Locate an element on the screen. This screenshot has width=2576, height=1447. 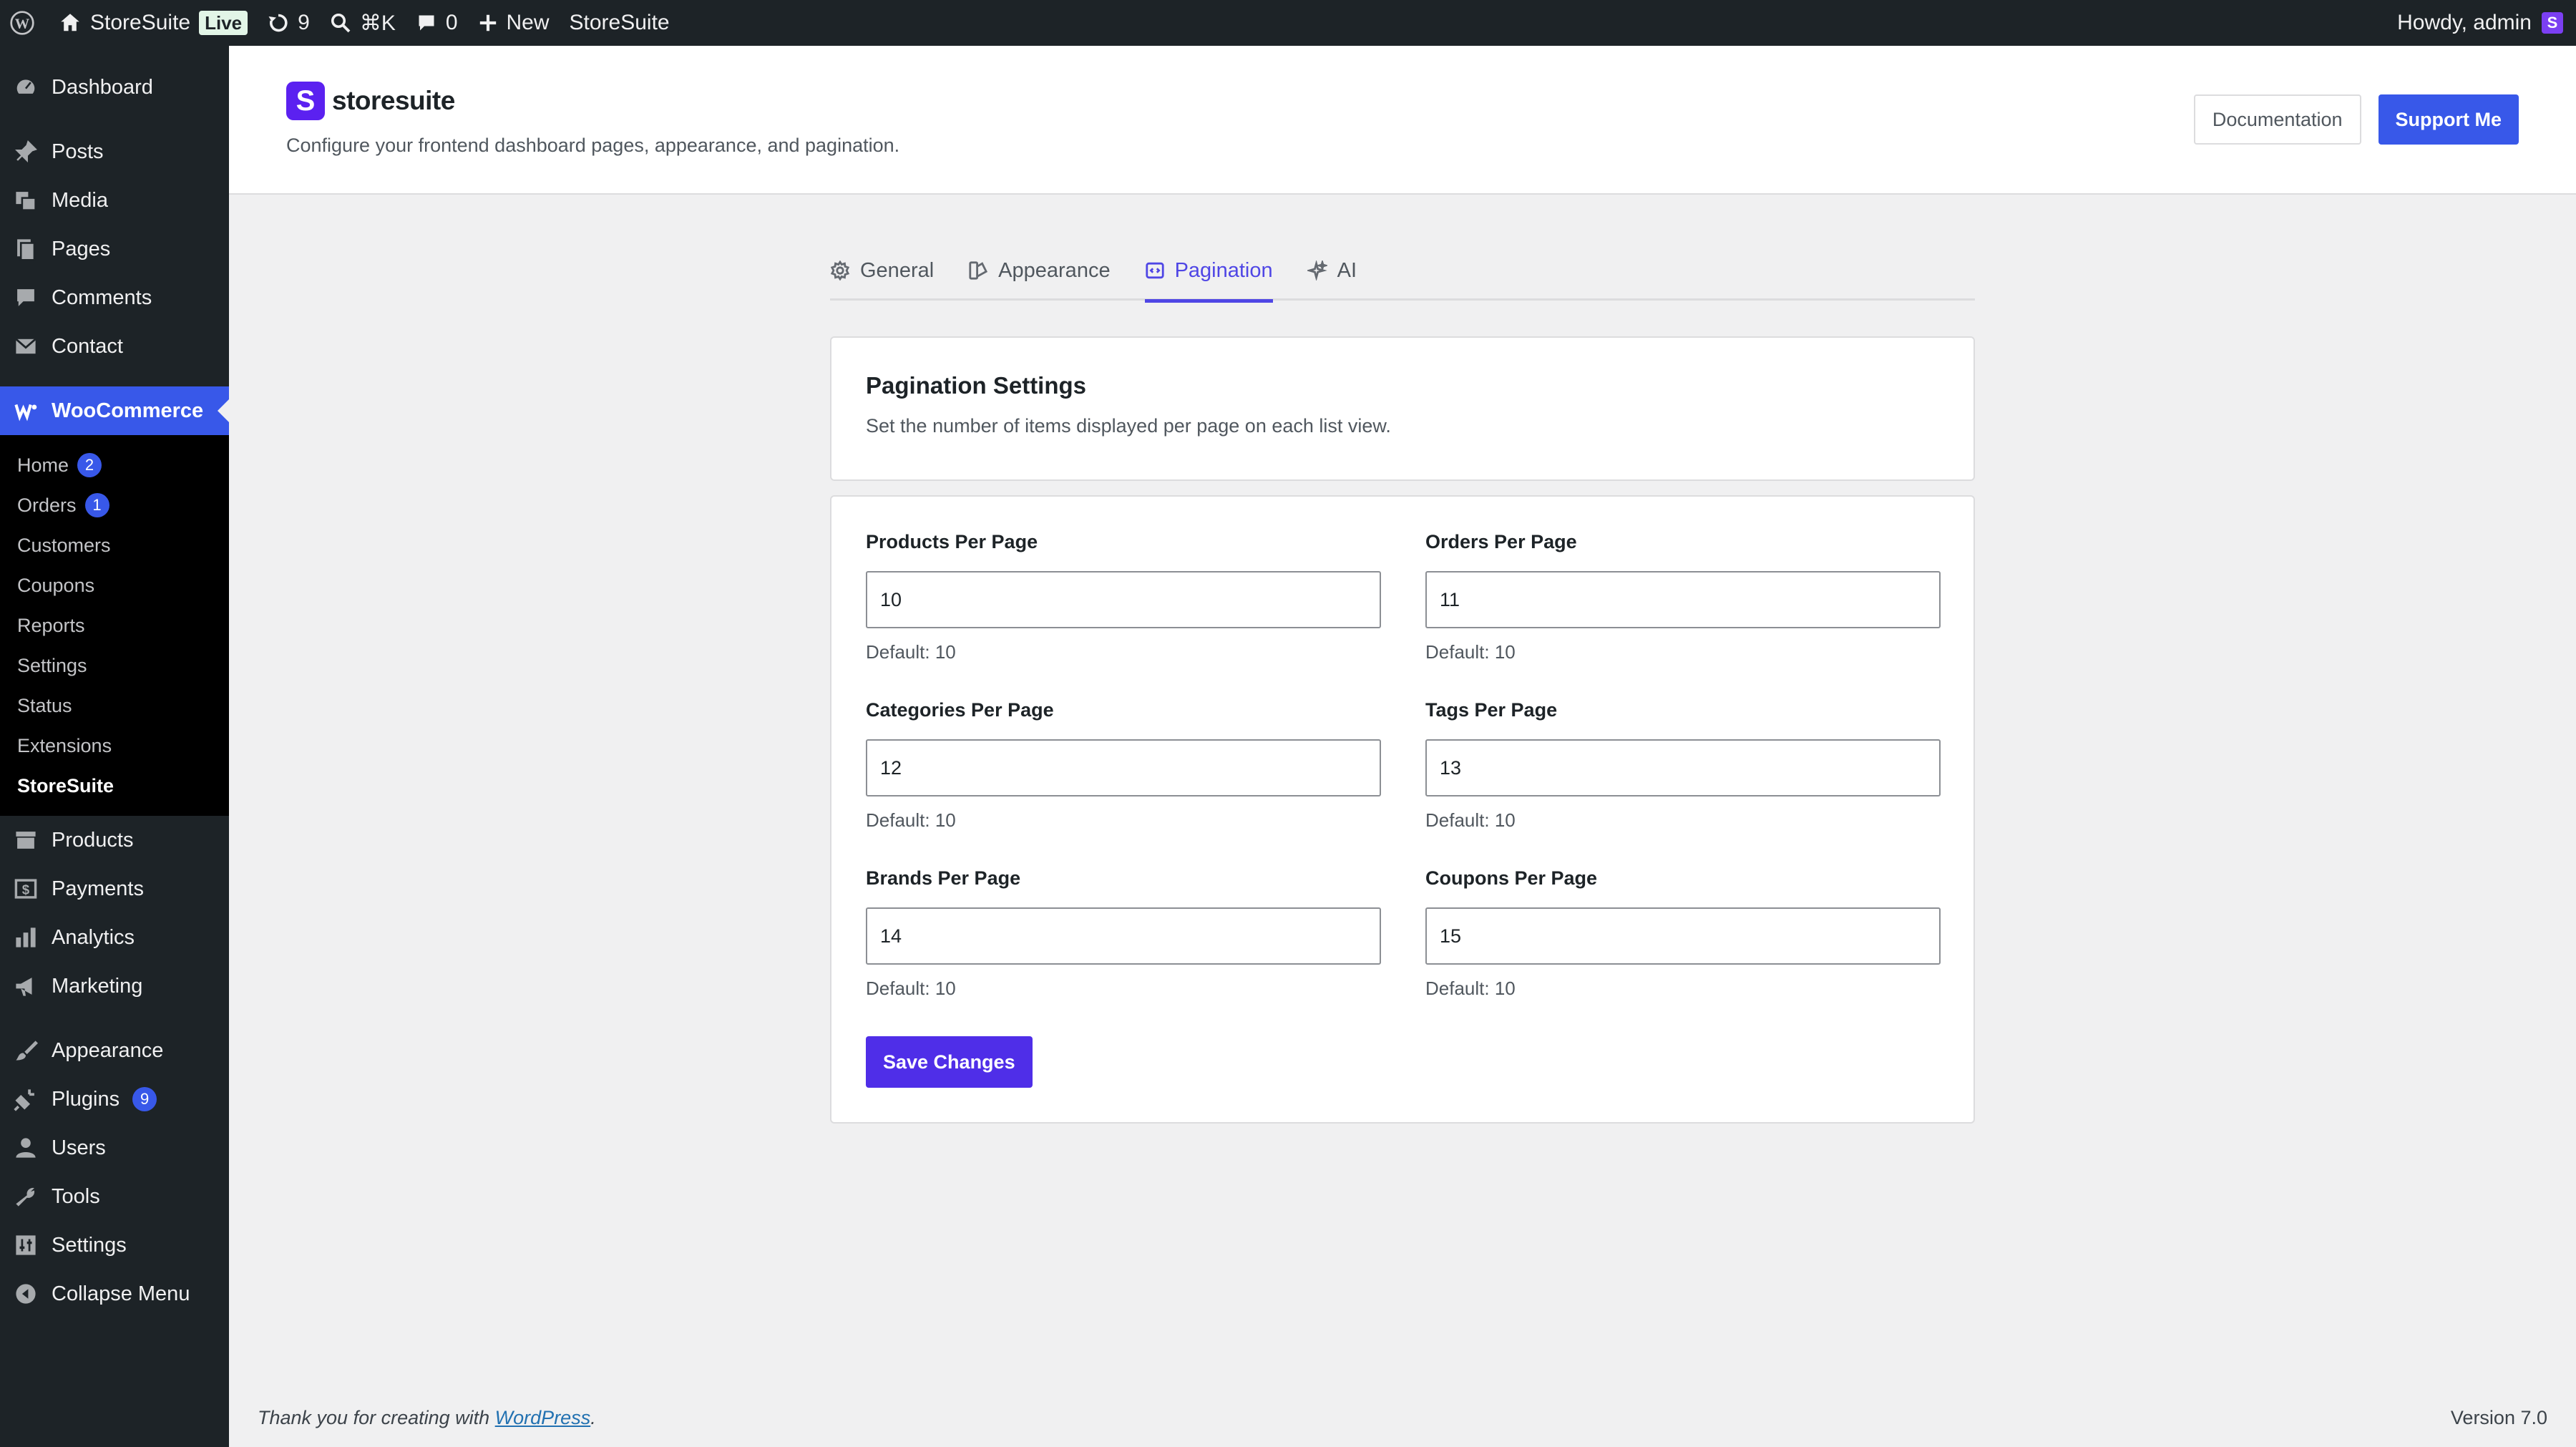
woocommerce-icon is located at coordinates (26, 411).